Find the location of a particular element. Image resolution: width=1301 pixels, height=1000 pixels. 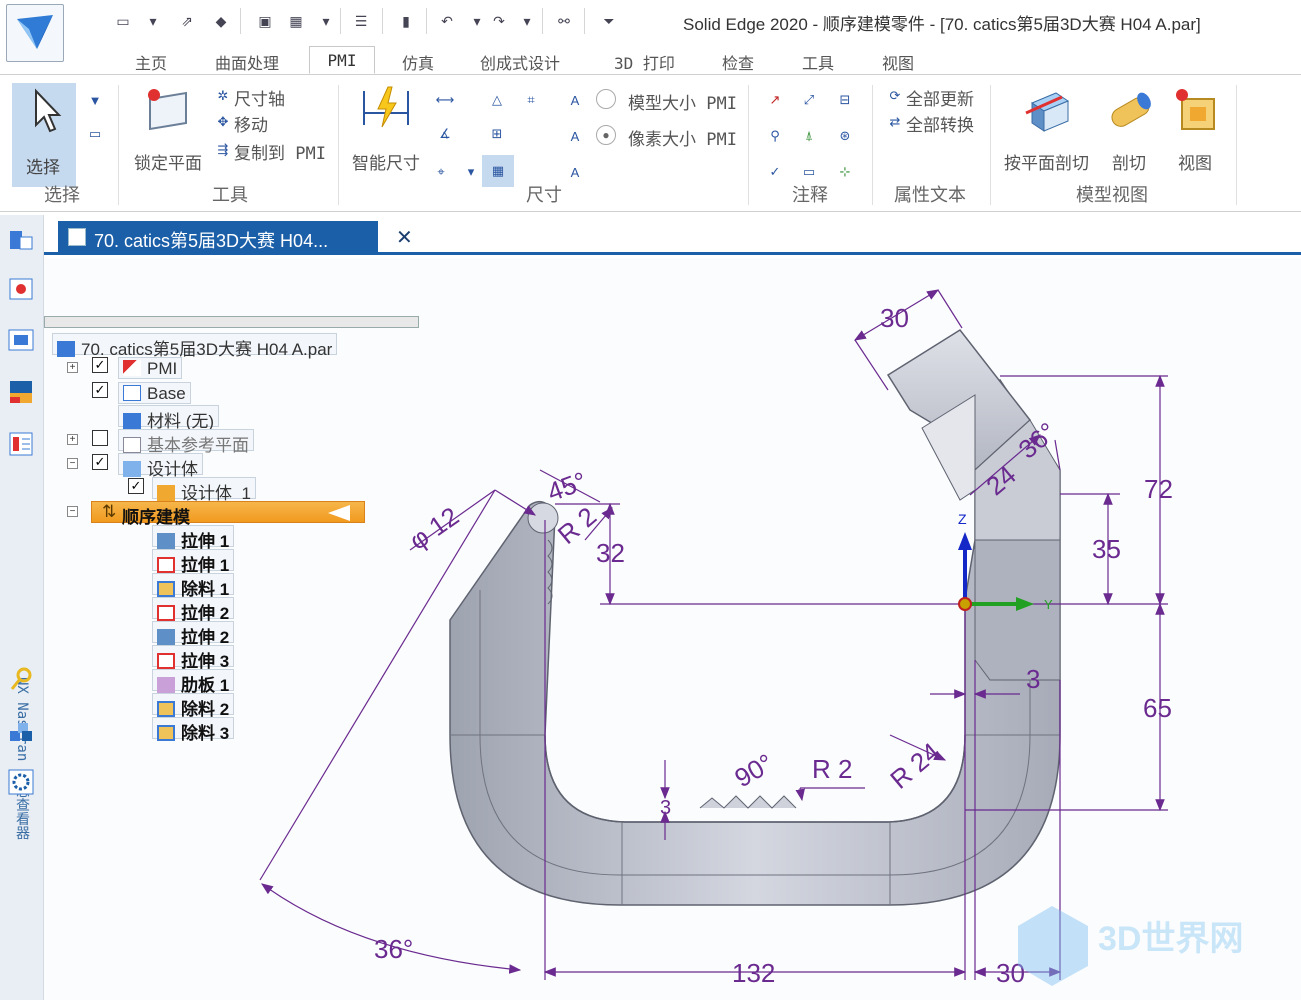

select-box-icon: ▭ is located at coordinates (95, 134).